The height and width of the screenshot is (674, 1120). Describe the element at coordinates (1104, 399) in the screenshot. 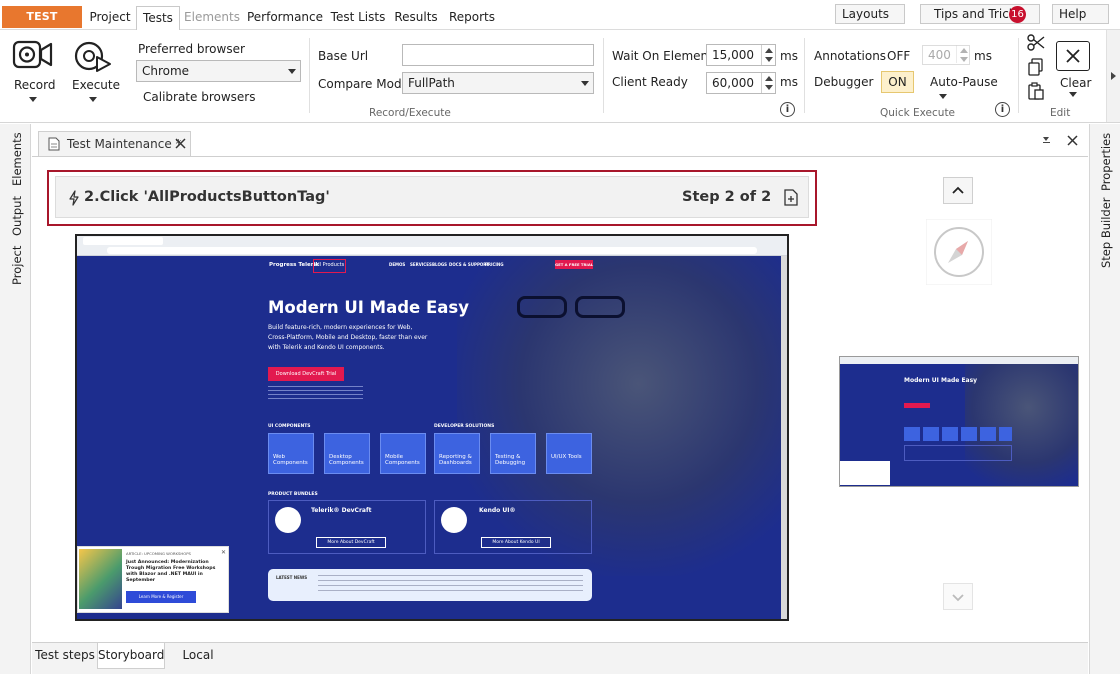

I see `right-side-rail: Properties Step Builder` at that location.